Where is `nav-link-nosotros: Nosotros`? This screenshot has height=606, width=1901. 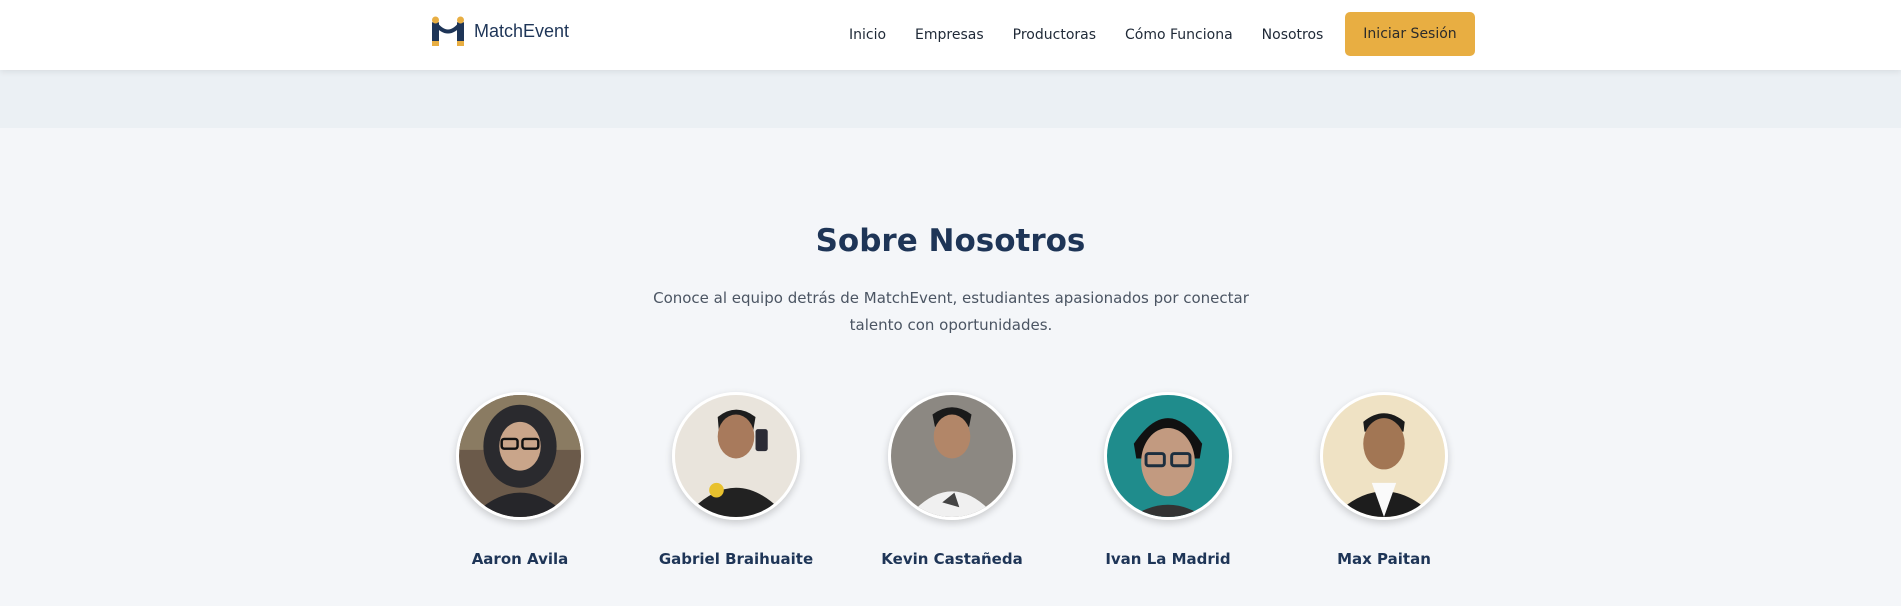
nav-link-nosotros: Nosotros is located at coordinates (1293, 35).